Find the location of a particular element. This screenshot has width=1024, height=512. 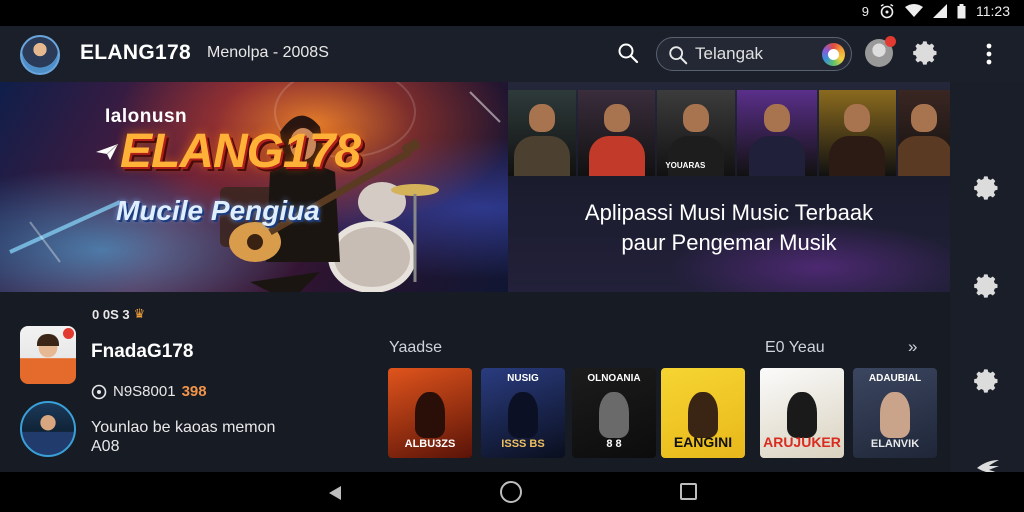

secondary-avatar is located at coordinates (48, 429).